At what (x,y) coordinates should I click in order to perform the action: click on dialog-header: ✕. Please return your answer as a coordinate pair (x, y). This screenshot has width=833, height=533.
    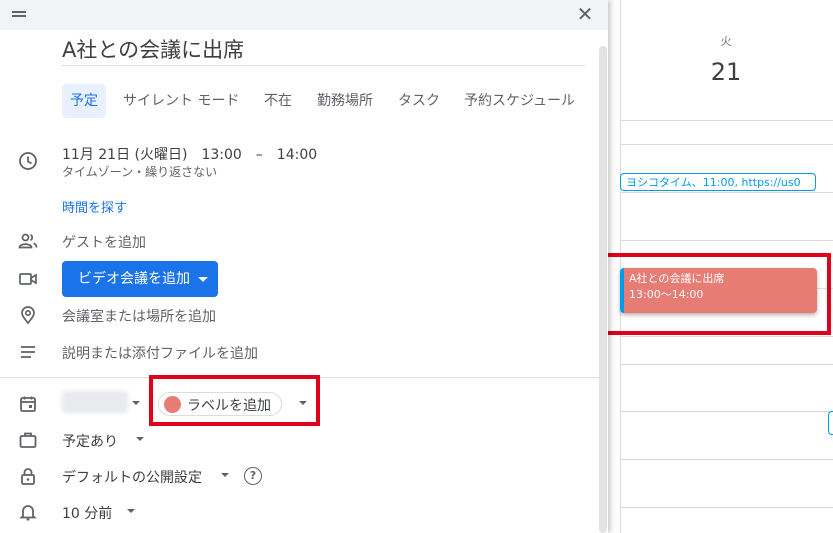
    Looking at the image, I should click on (304, 15).